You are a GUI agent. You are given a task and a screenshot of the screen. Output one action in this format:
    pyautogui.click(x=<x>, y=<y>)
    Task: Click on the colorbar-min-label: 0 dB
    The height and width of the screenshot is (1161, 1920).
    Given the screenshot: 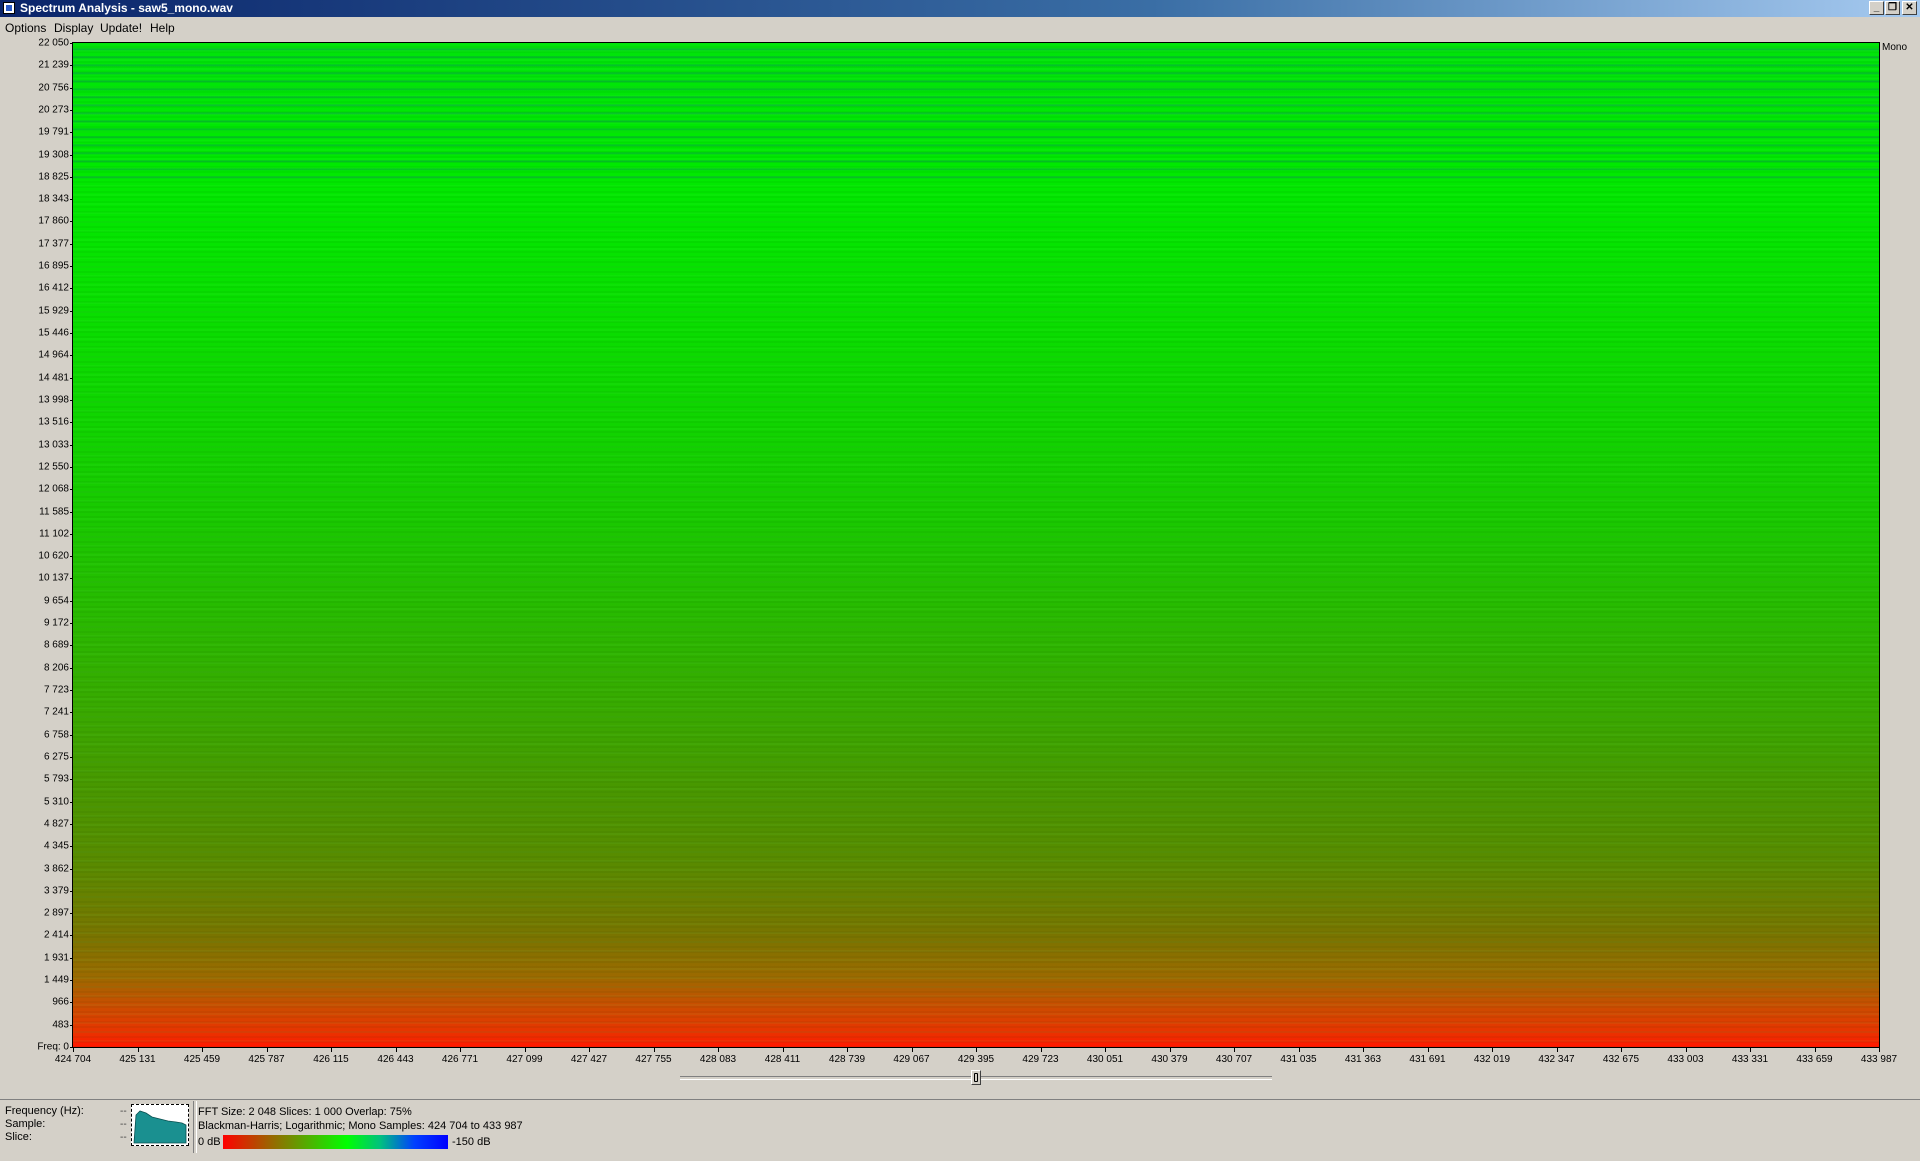 What is the action you would take?
    pyautogui.click(x=209, y=1142)
    